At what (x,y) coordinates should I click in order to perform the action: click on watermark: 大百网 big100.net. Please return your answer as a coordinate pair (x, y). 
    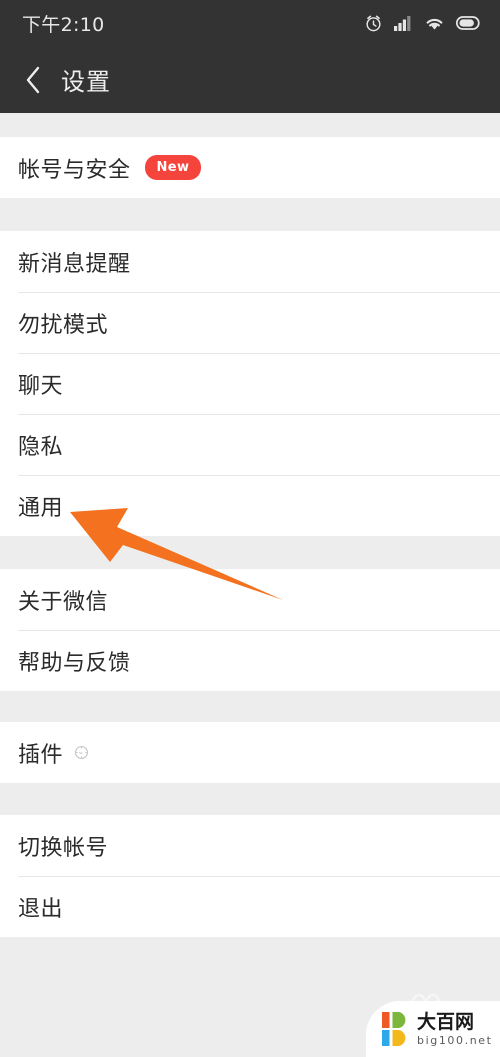
    Looking at the image, I should click on (433, 1029).